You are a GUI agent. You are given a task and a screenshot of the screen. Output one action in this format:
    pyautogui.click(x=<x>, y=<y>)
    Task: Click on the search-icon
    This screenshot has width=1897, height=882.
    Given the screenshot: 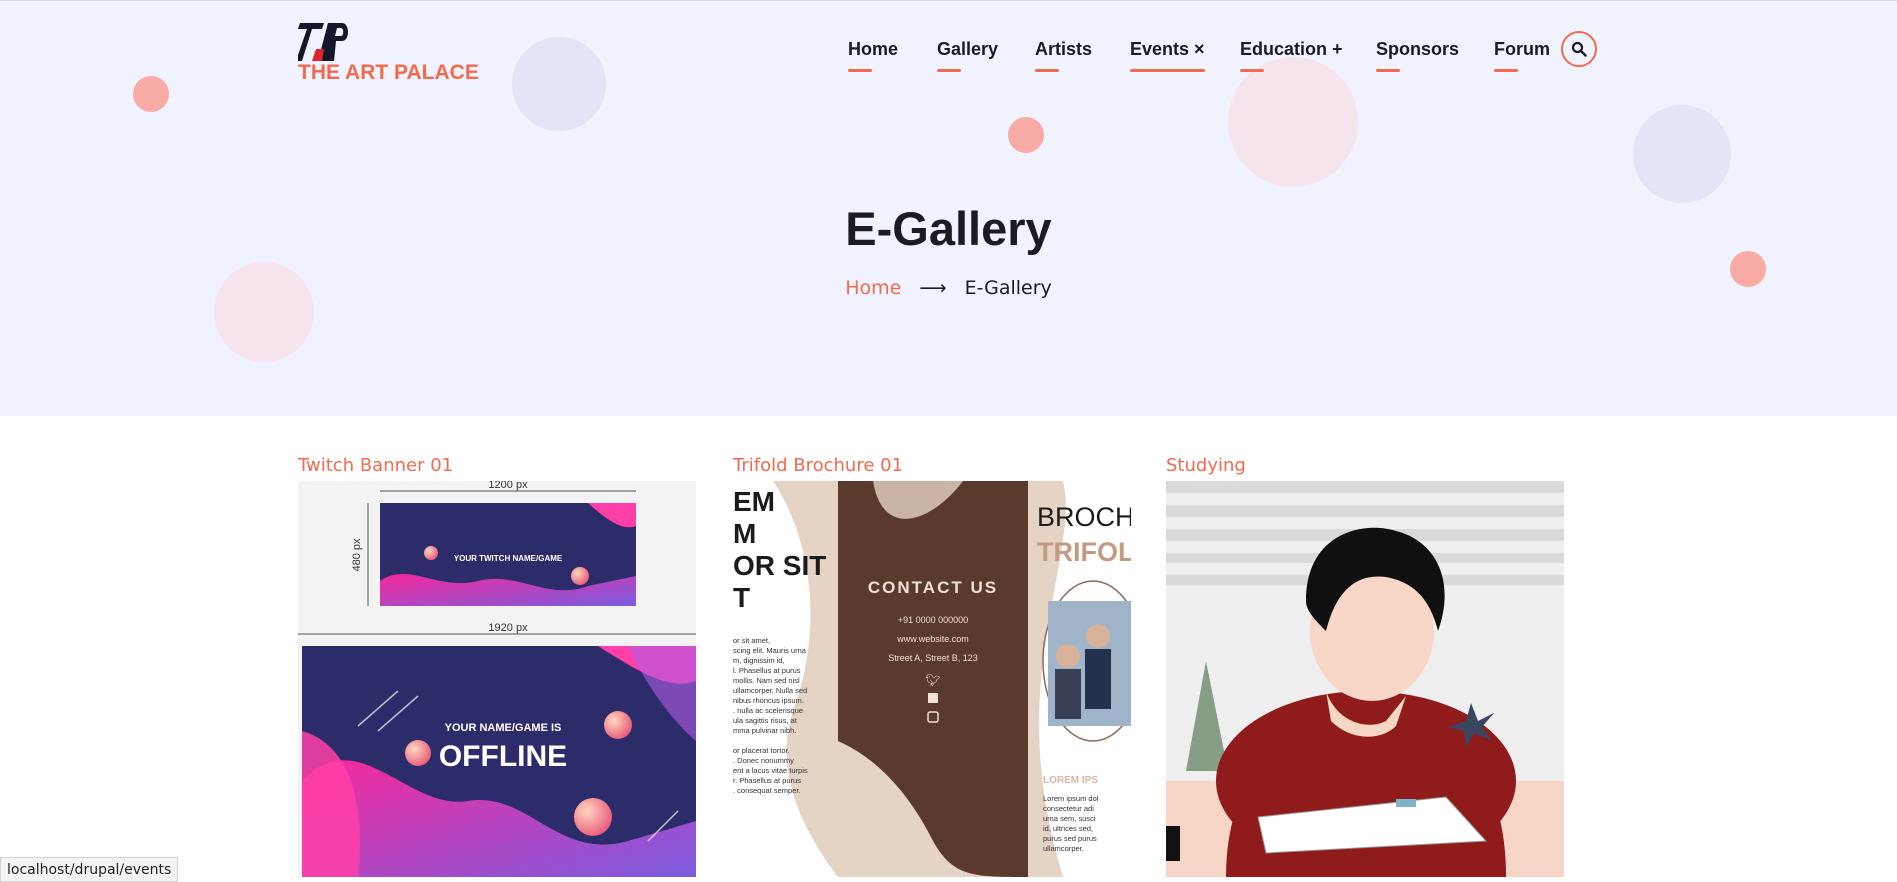 What is the action you would take?
    pyautogui.click(x=1579, y=49)
    